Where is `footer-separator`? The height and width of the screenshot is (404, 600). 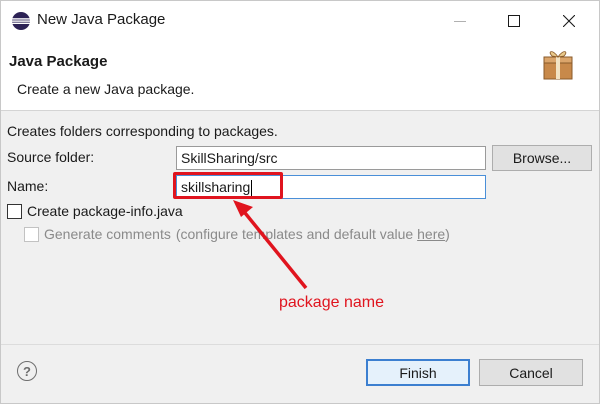
footer-separator is located at coordinates (300, 344).